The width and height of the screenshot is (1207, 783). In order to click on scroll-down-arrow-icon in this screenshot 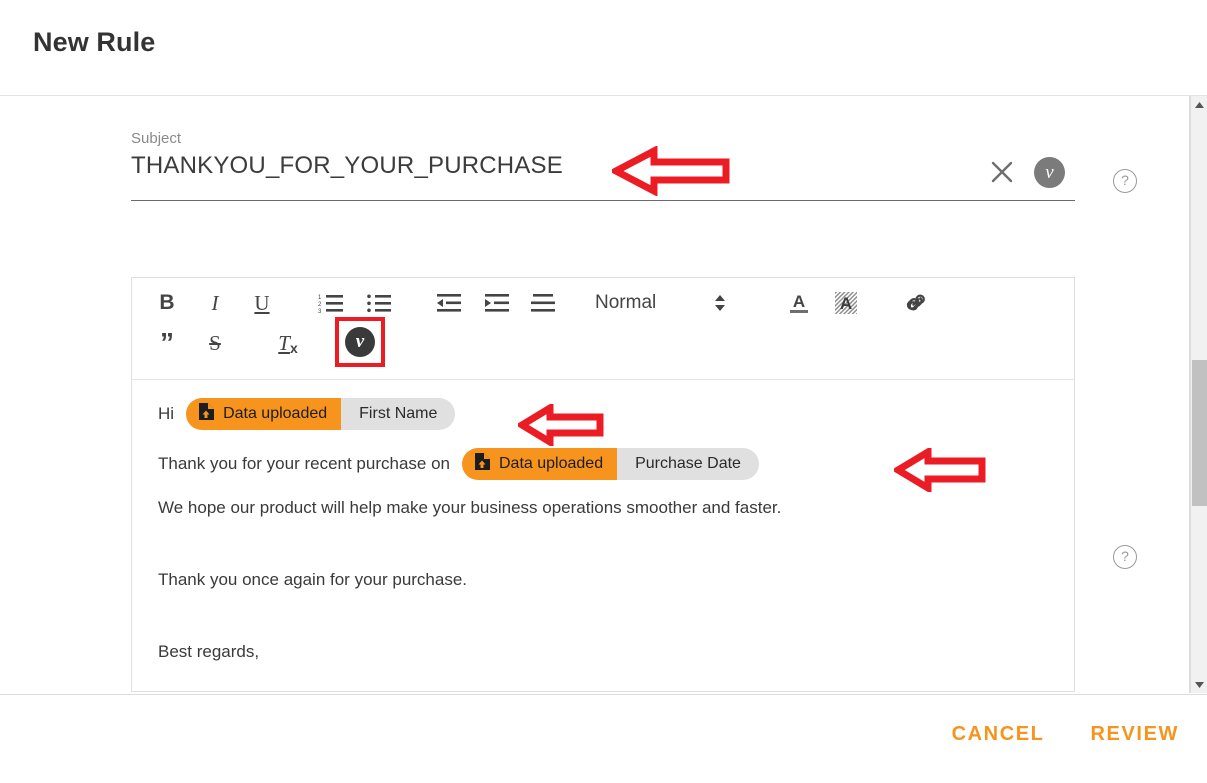, I will do `click(1199, 684)`.